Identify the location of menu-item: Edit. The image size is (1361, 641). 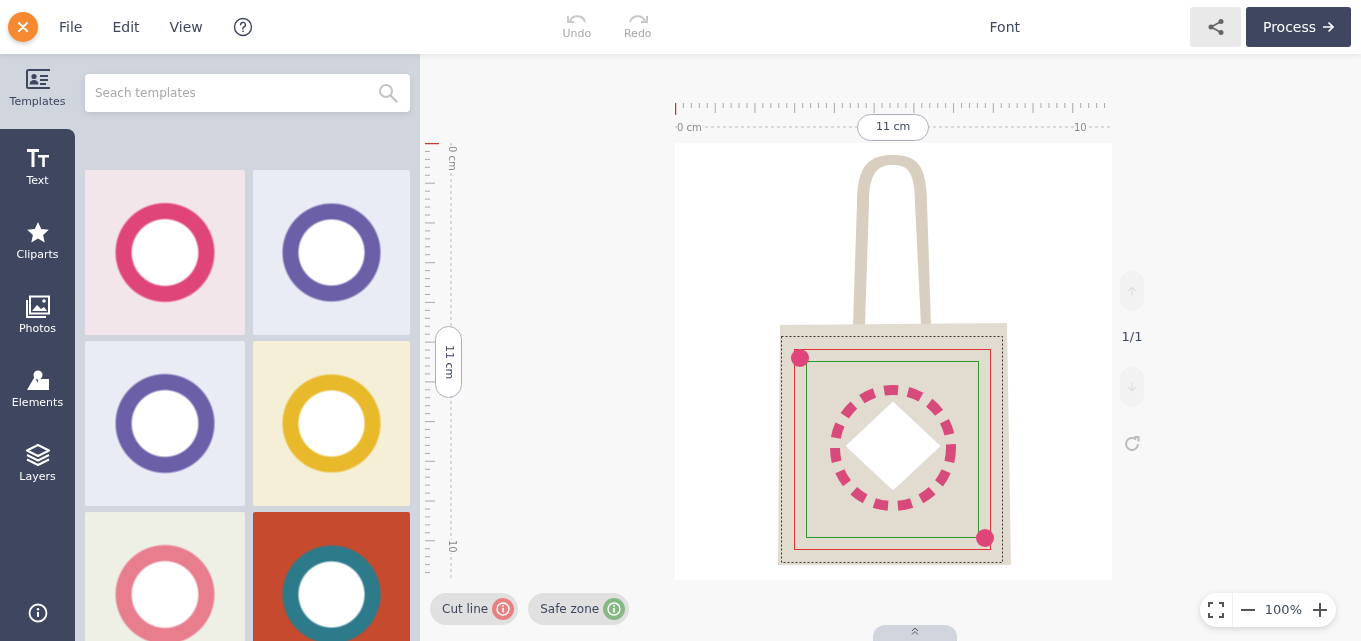
(126, 27).